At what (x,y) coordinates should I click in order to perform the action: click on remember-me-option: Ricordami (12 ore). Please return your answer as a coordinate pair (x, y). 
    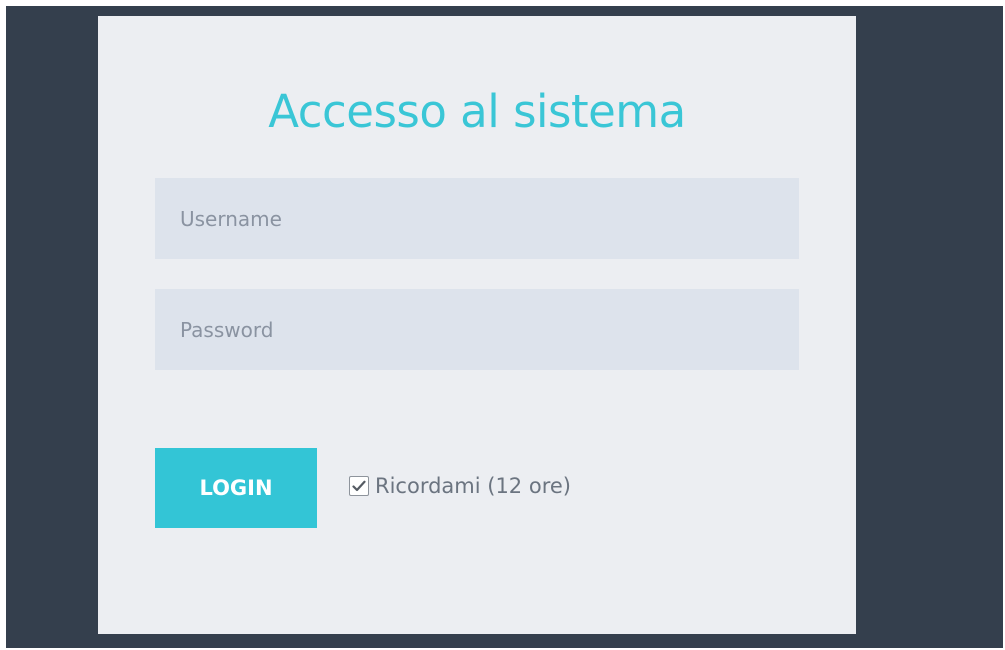
    Looking at the image, I should click on (460, 486).